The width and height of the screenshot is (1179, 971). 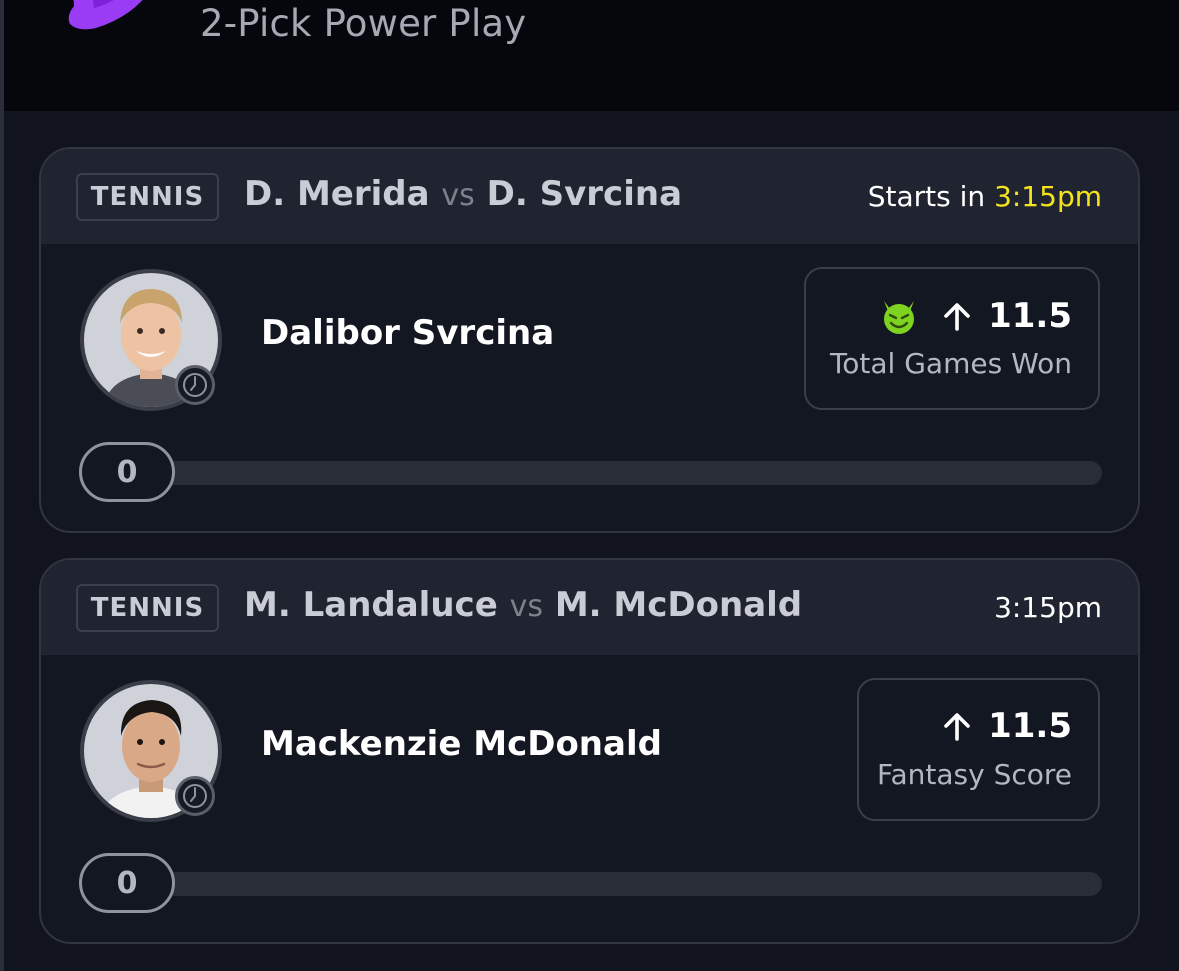 I want to click on start-time: 3:15pm, so click(x=1048, y=607).